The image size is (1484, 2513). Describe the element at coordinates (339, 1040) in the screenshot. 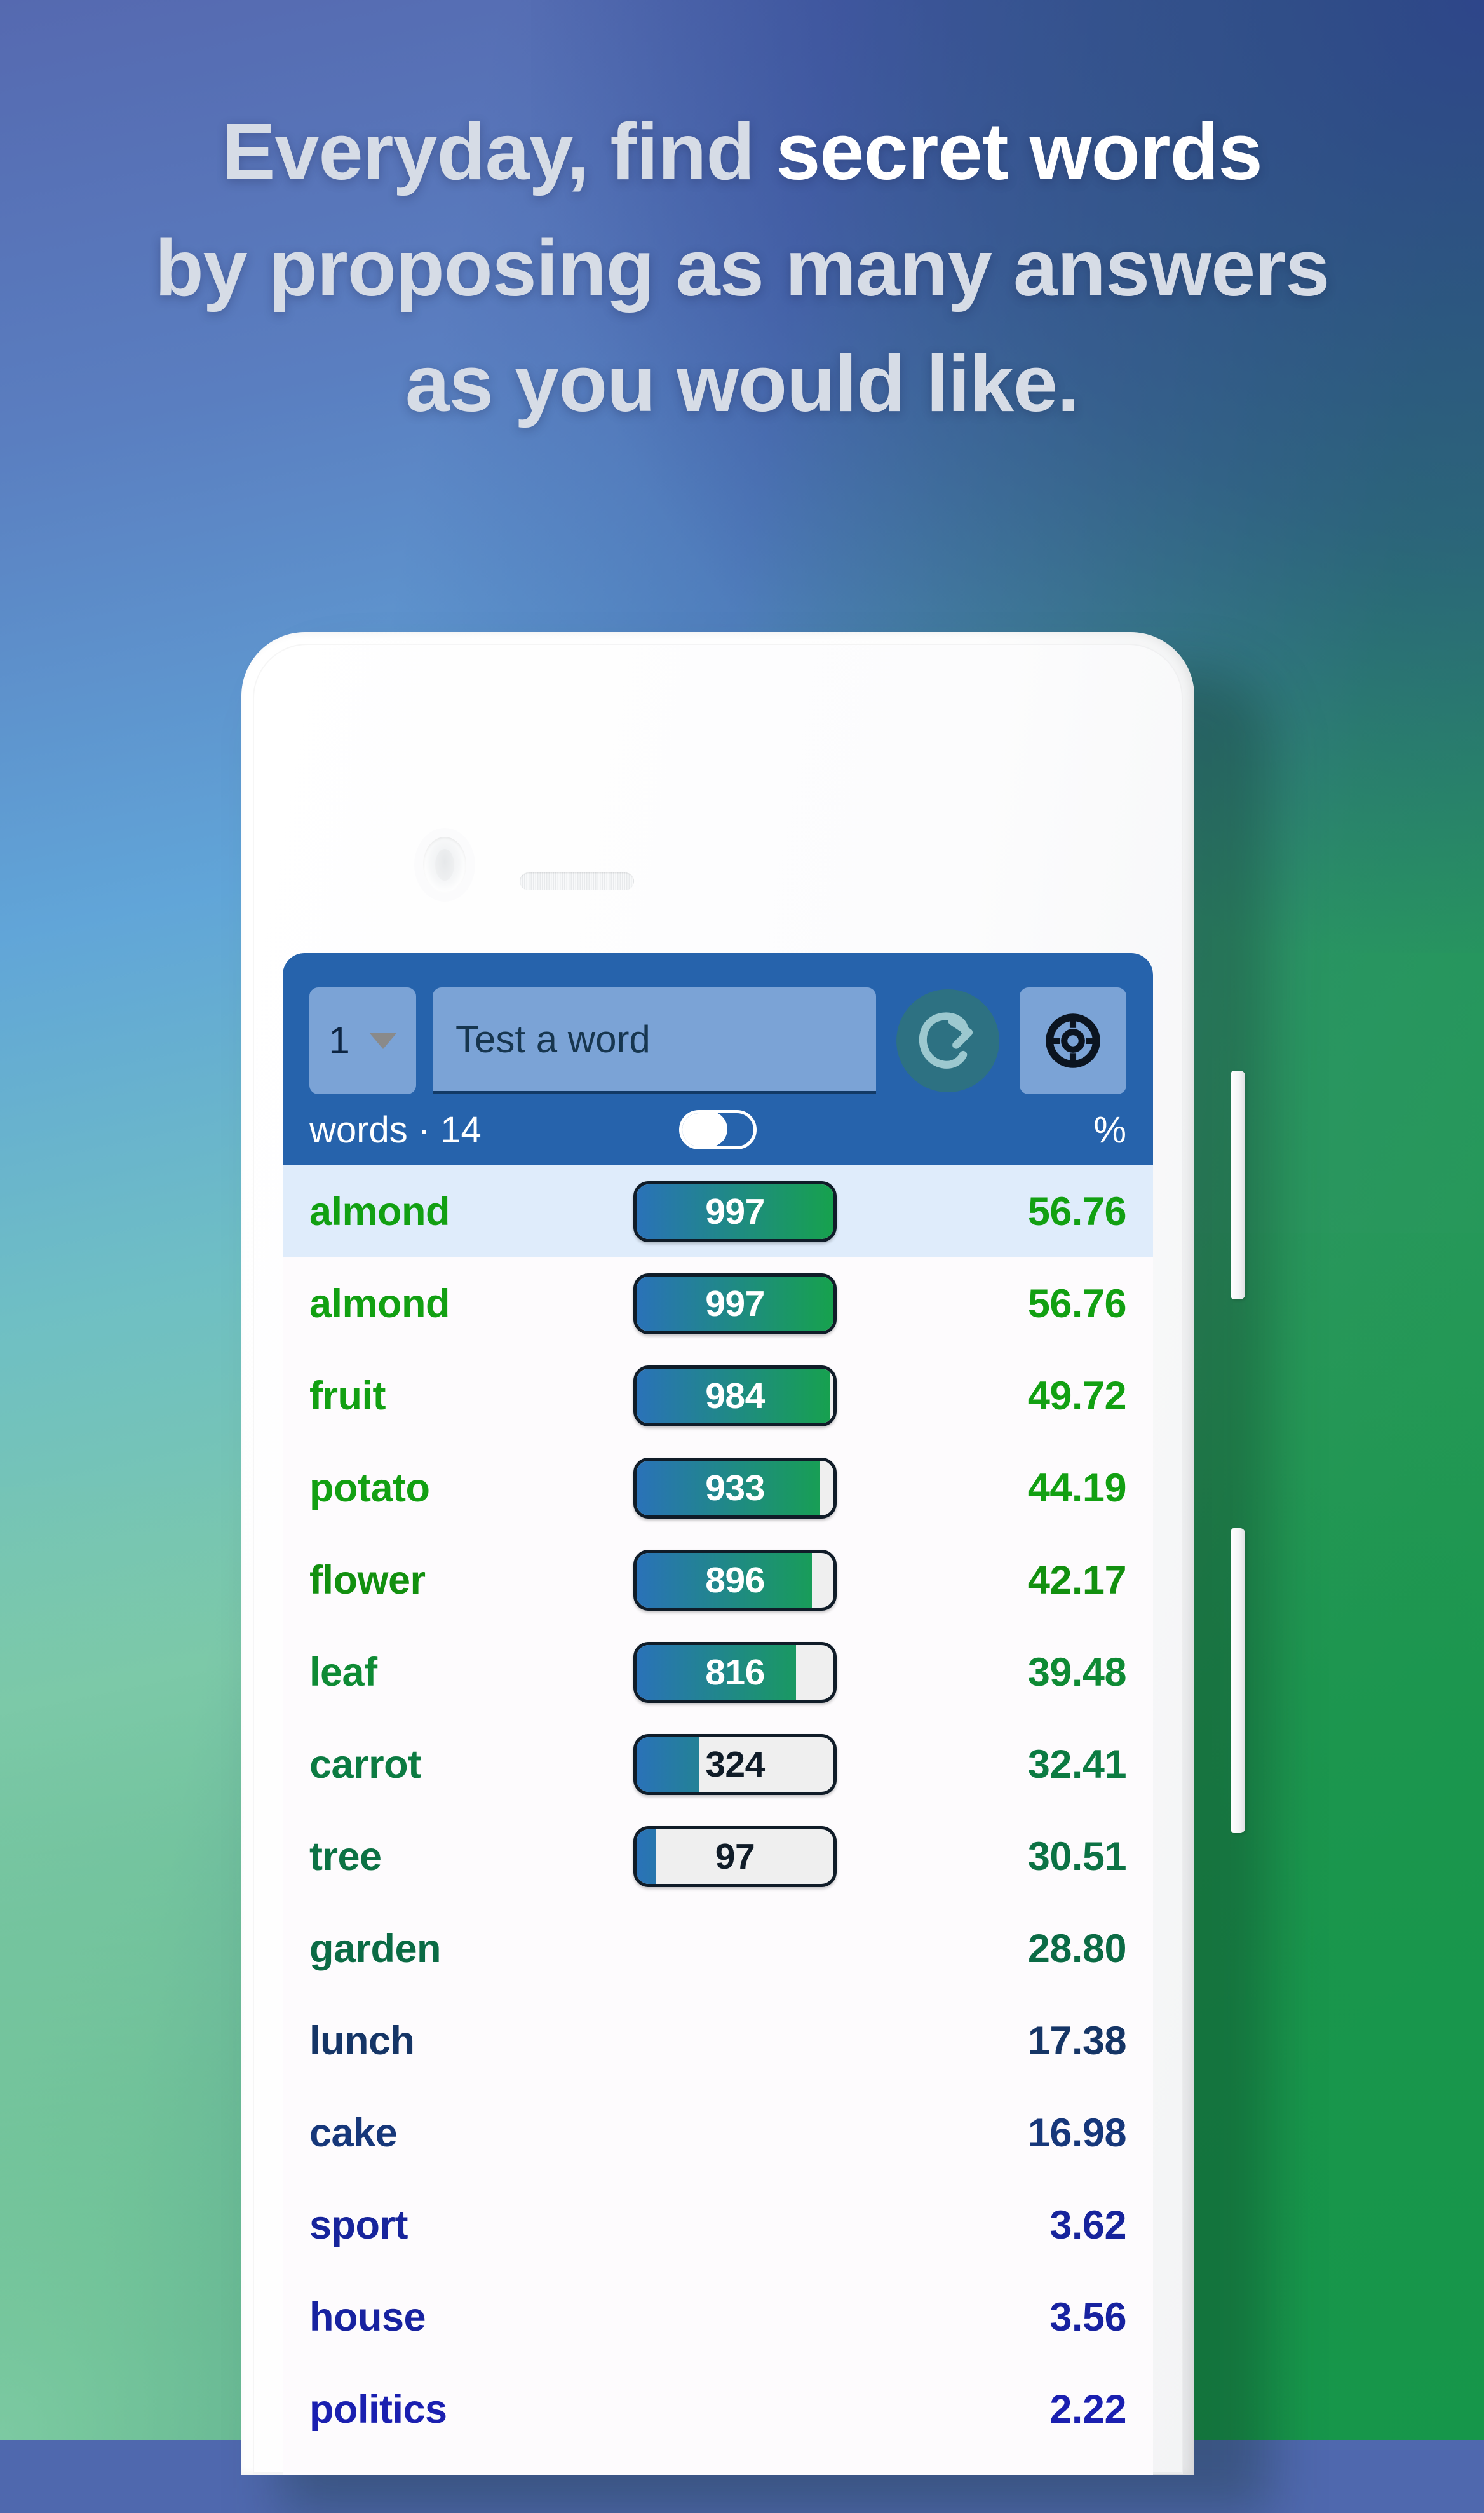

I see `count-select-value: 1` at that location.